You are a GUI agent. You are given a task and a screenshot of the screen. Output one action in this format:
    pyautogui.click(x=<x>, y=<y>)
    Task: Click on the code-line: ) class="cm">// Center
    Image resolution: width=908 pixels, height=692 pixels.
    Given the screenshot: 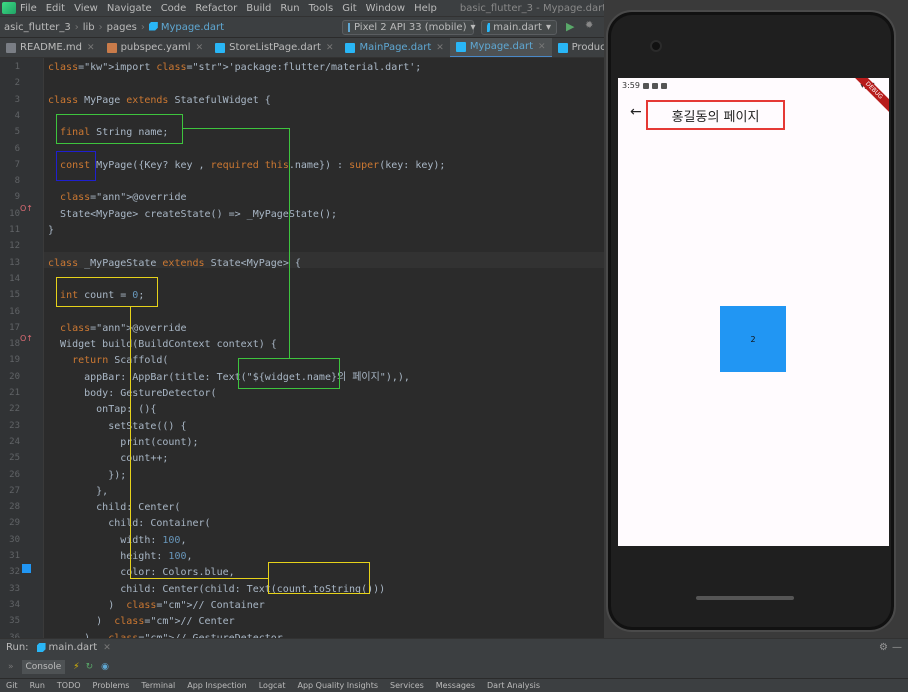 What is the action you would take?
    pyautogui.click(x=141, y=622)
    